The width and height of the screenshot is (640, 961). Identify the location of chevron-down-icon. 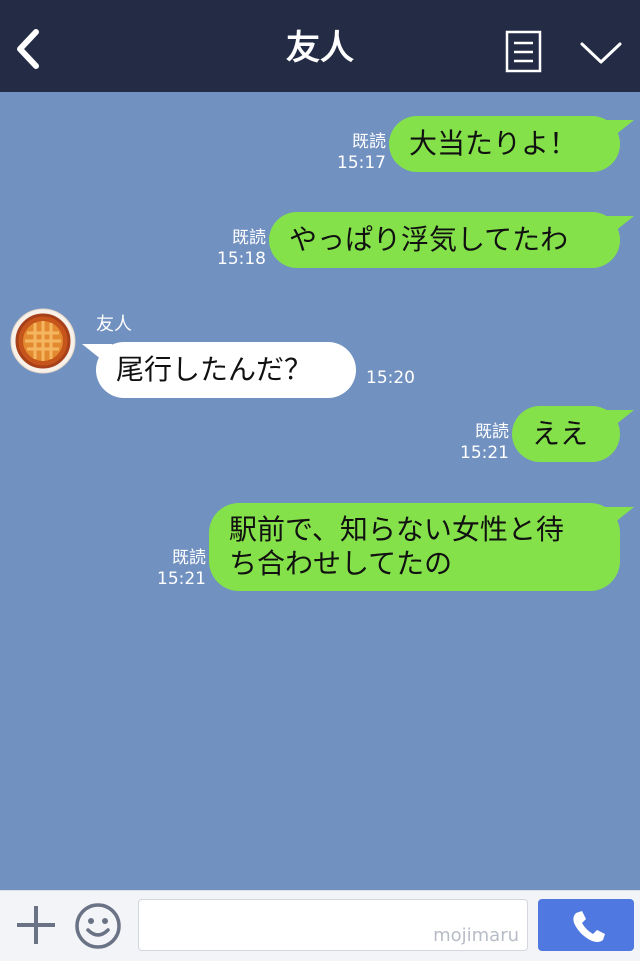
(601, 53).